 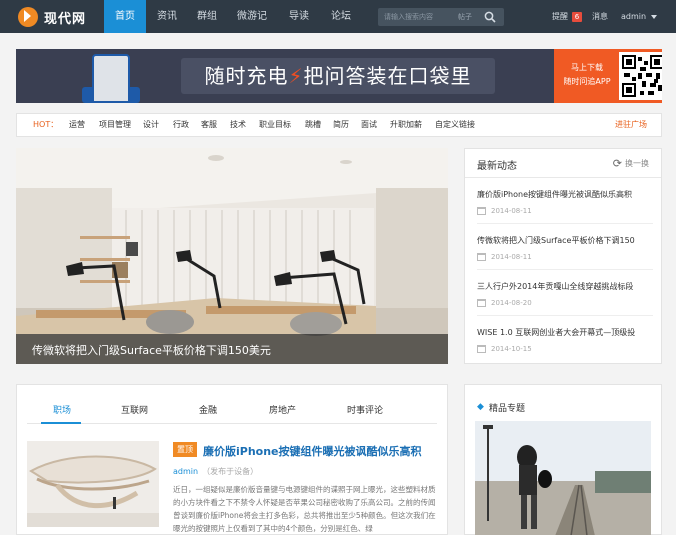 I want to click on article-meta: （发布于设备）, so click(x=230, y=471).